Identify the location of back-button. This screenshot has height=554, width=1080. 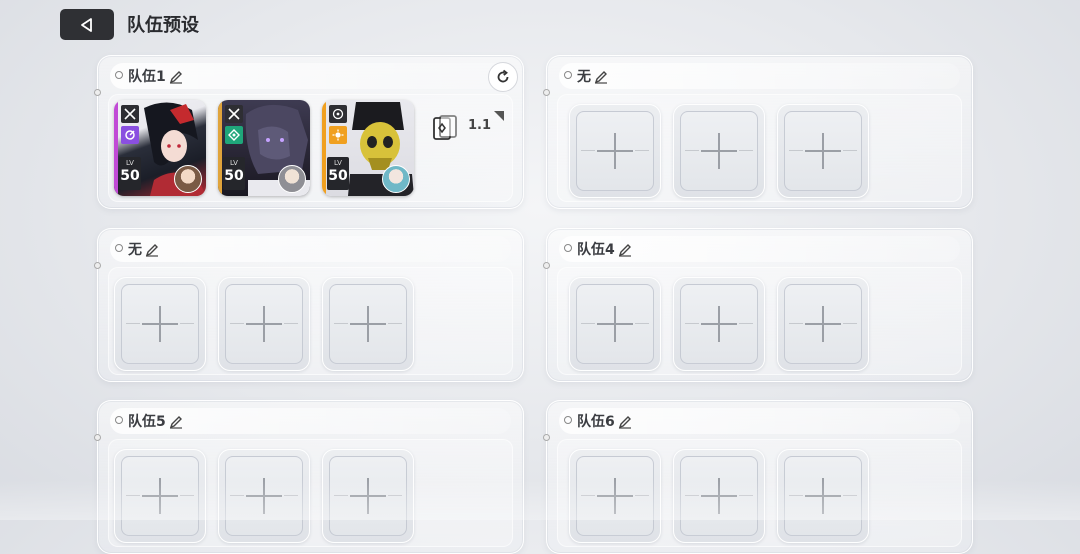
(87, 24).